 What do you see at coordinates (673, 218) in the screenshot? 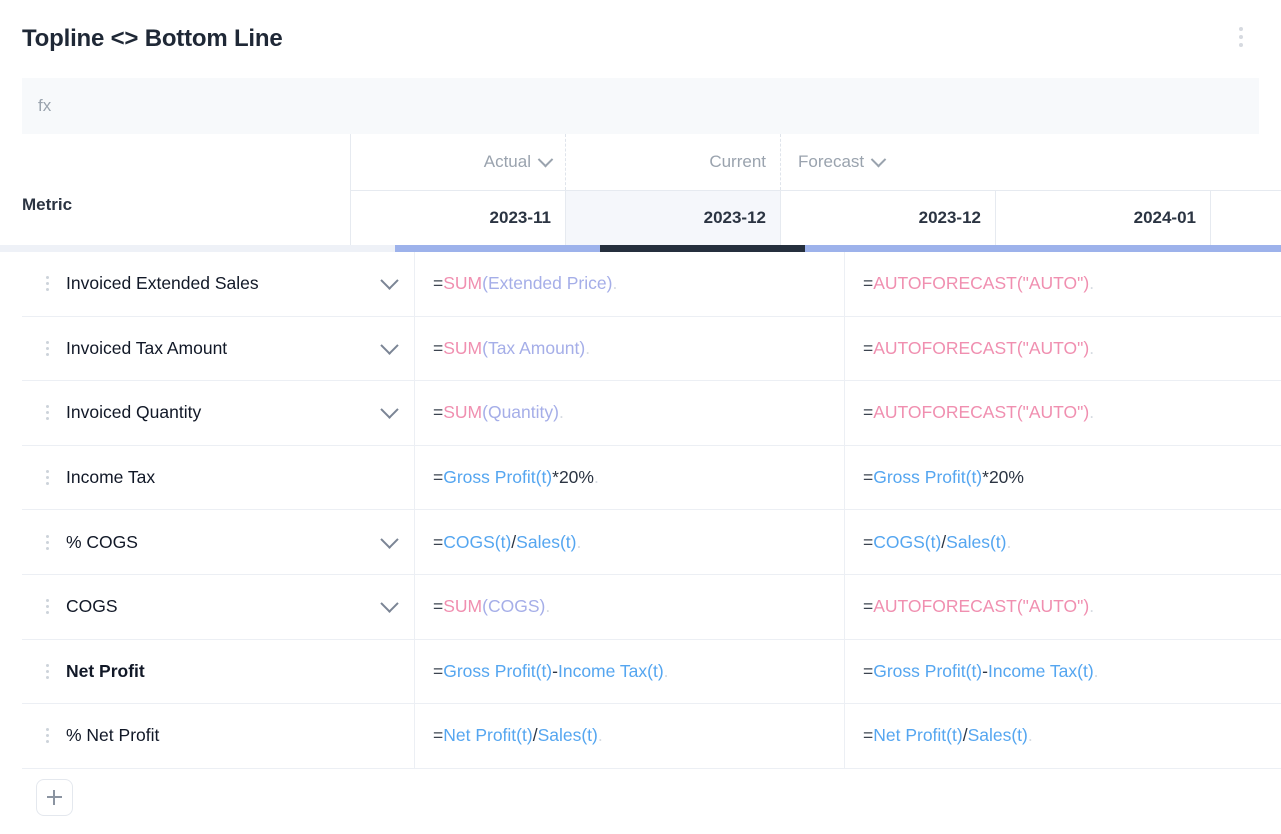
I see `date-column-current-2023-12: 2023-12` at bounding box center [673, 218].